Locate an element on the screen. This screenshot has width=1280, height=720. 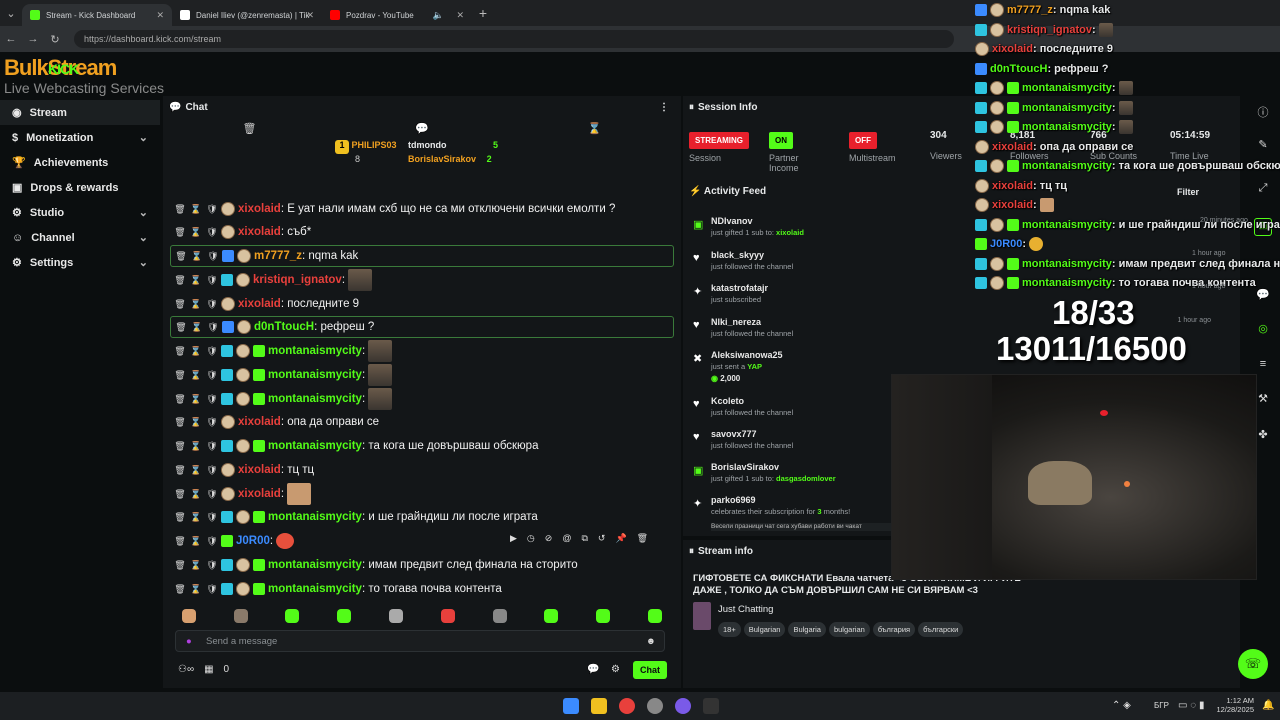
feed-user: savovx777 is located at coordinates (734, 434).